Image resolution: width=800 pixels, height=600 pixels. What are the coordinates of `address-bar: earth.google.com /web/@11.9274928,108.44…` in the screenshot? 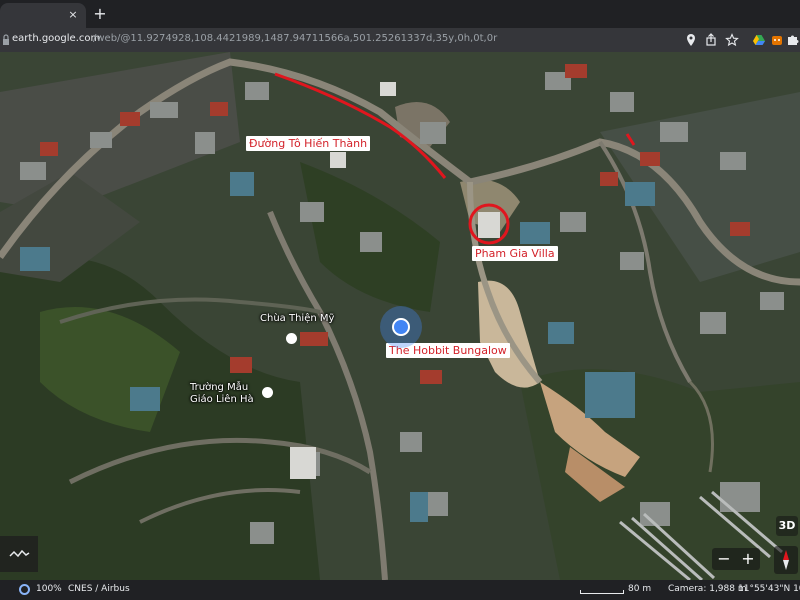 It's located at (400, 40).